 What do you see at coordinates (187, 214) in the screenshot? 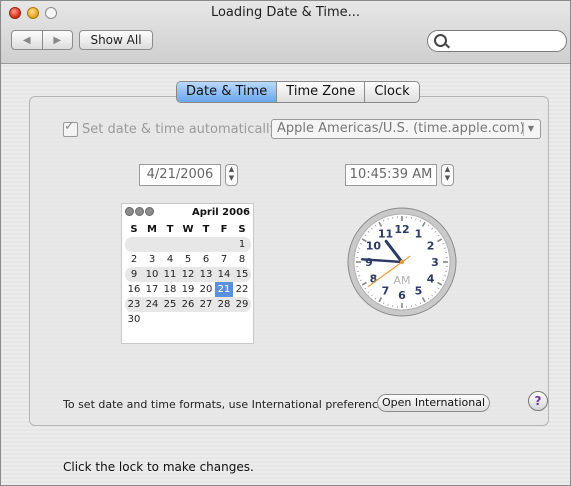
I see `calendar-header: April 2006` at bounding box center [187, 214].